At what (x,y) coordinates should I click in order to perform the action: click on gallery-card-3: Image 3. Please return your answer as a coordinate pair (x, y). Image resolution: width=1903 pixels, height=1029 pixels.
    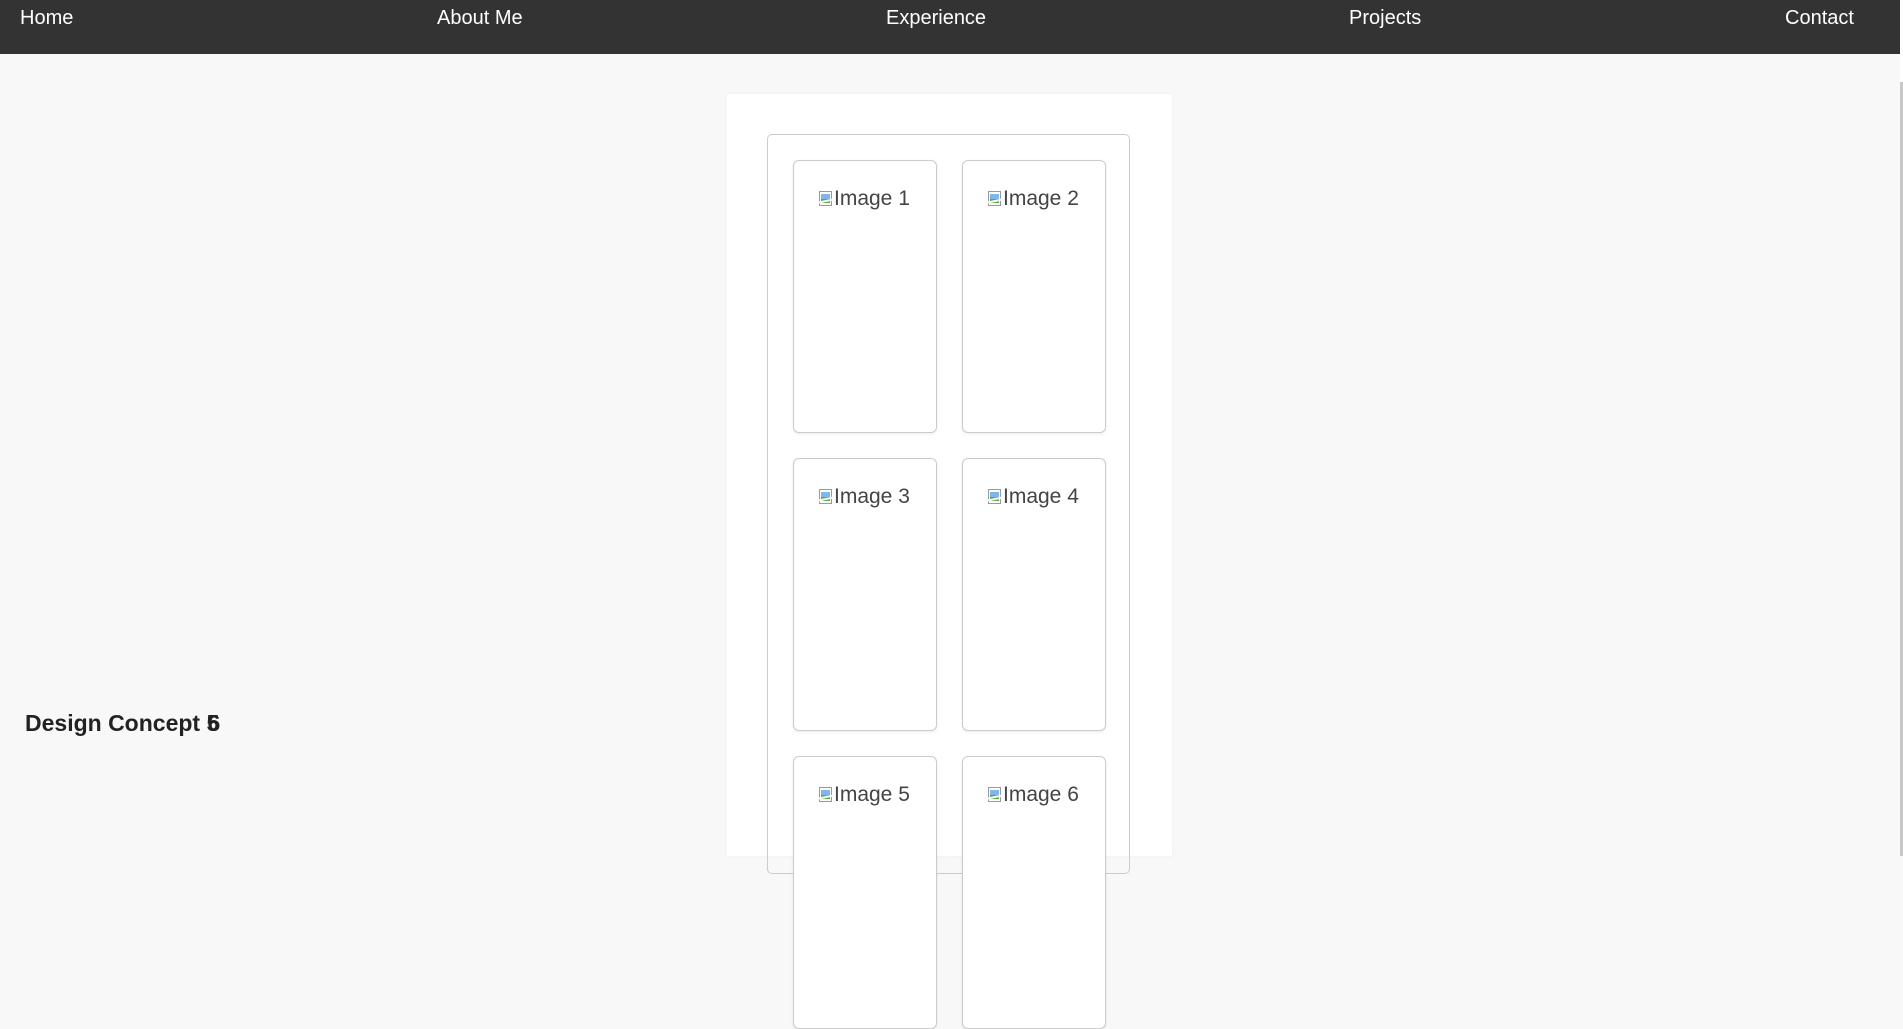
    Looking at the image, I should click on (865, 594).